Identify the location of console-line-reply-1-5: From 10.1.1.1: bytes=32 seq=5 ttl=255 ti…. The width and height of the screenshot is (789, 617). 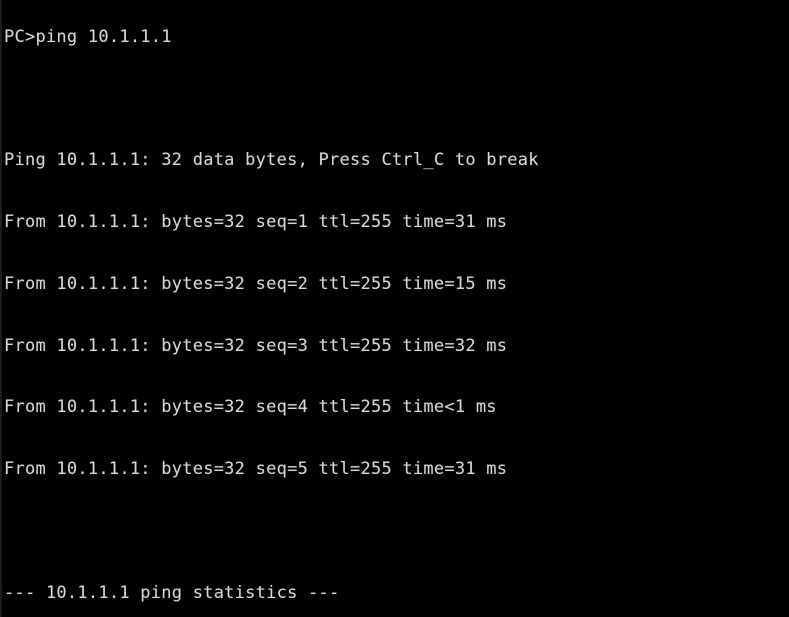
(256, 469).